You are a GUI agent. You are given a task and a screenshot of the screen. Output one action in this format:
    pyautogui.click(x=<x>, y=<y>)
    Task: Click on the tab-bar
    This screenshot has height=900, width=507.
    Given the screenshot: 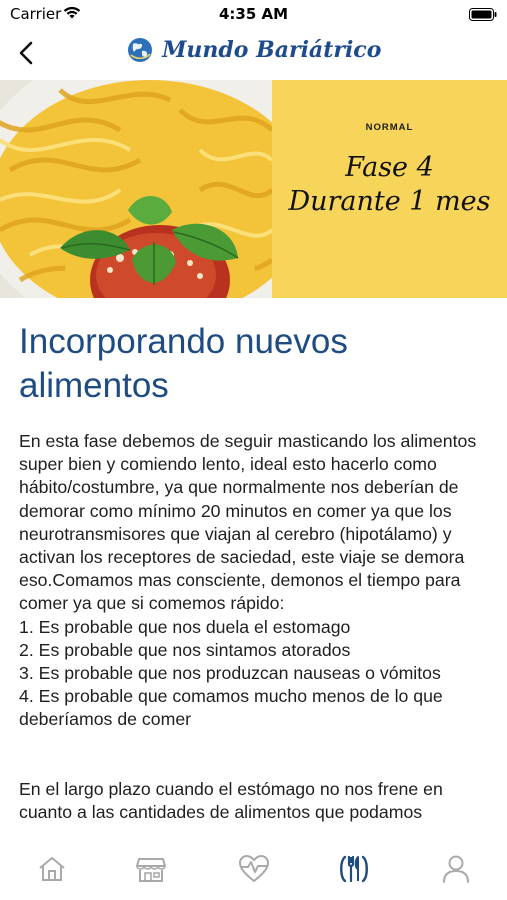 What is the action you would take?
    pyautogui.click(x=253, y=871)
    